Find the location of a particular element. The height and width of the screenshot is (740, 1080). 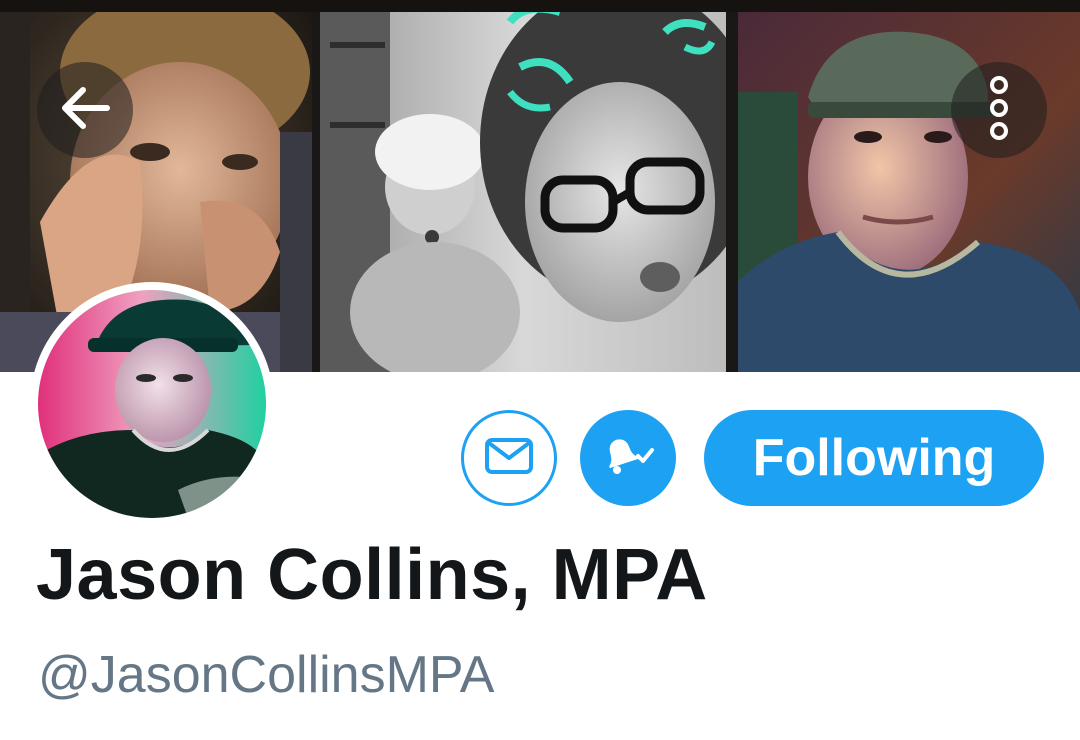

avatar-image is located at coordinates (152, 404).